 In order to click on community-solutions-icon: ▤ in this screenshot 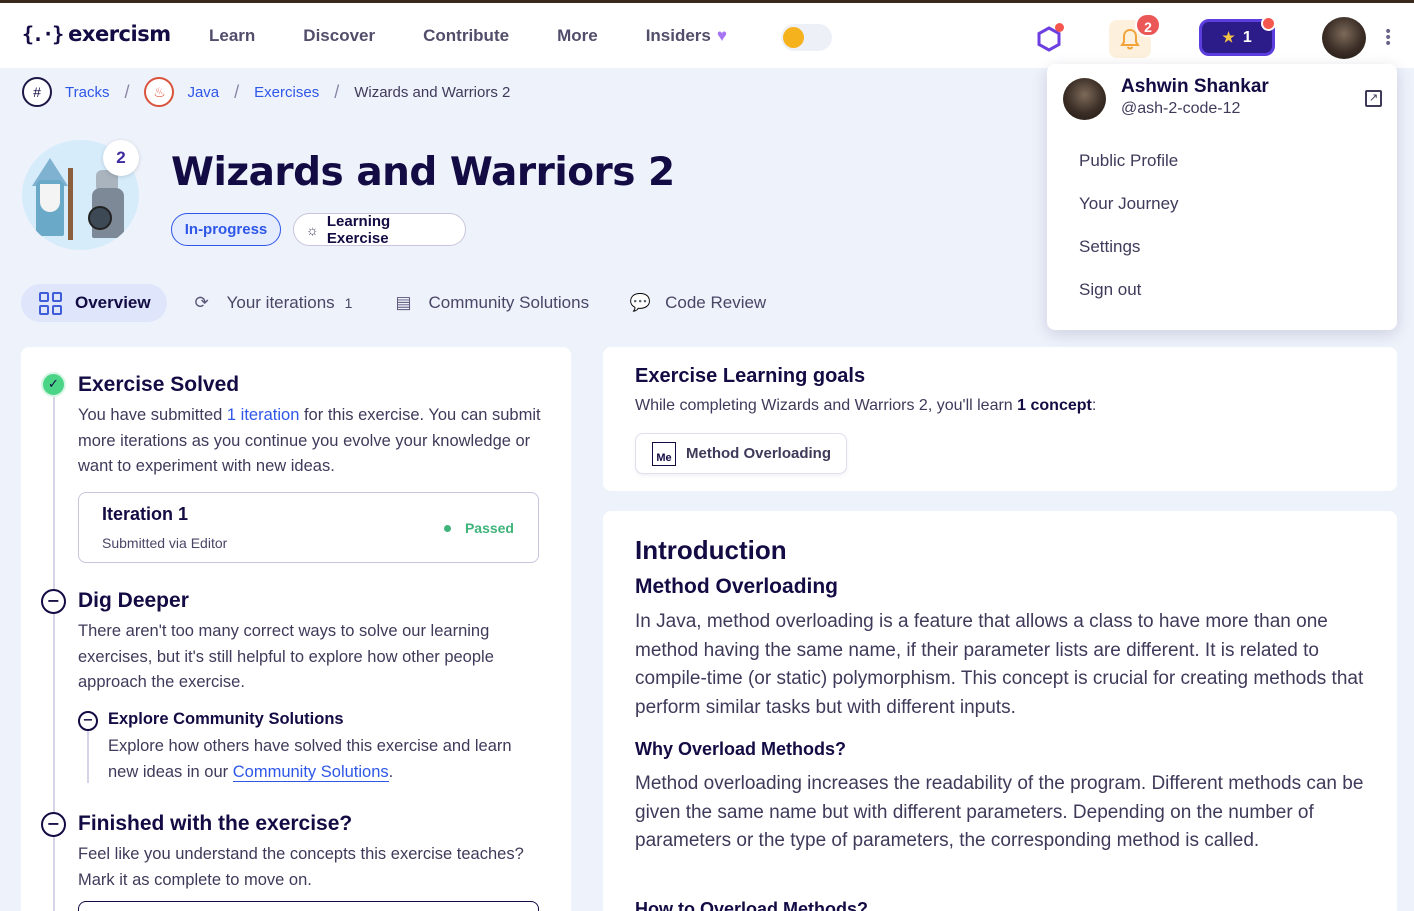, I will do `click(403, 302)`.